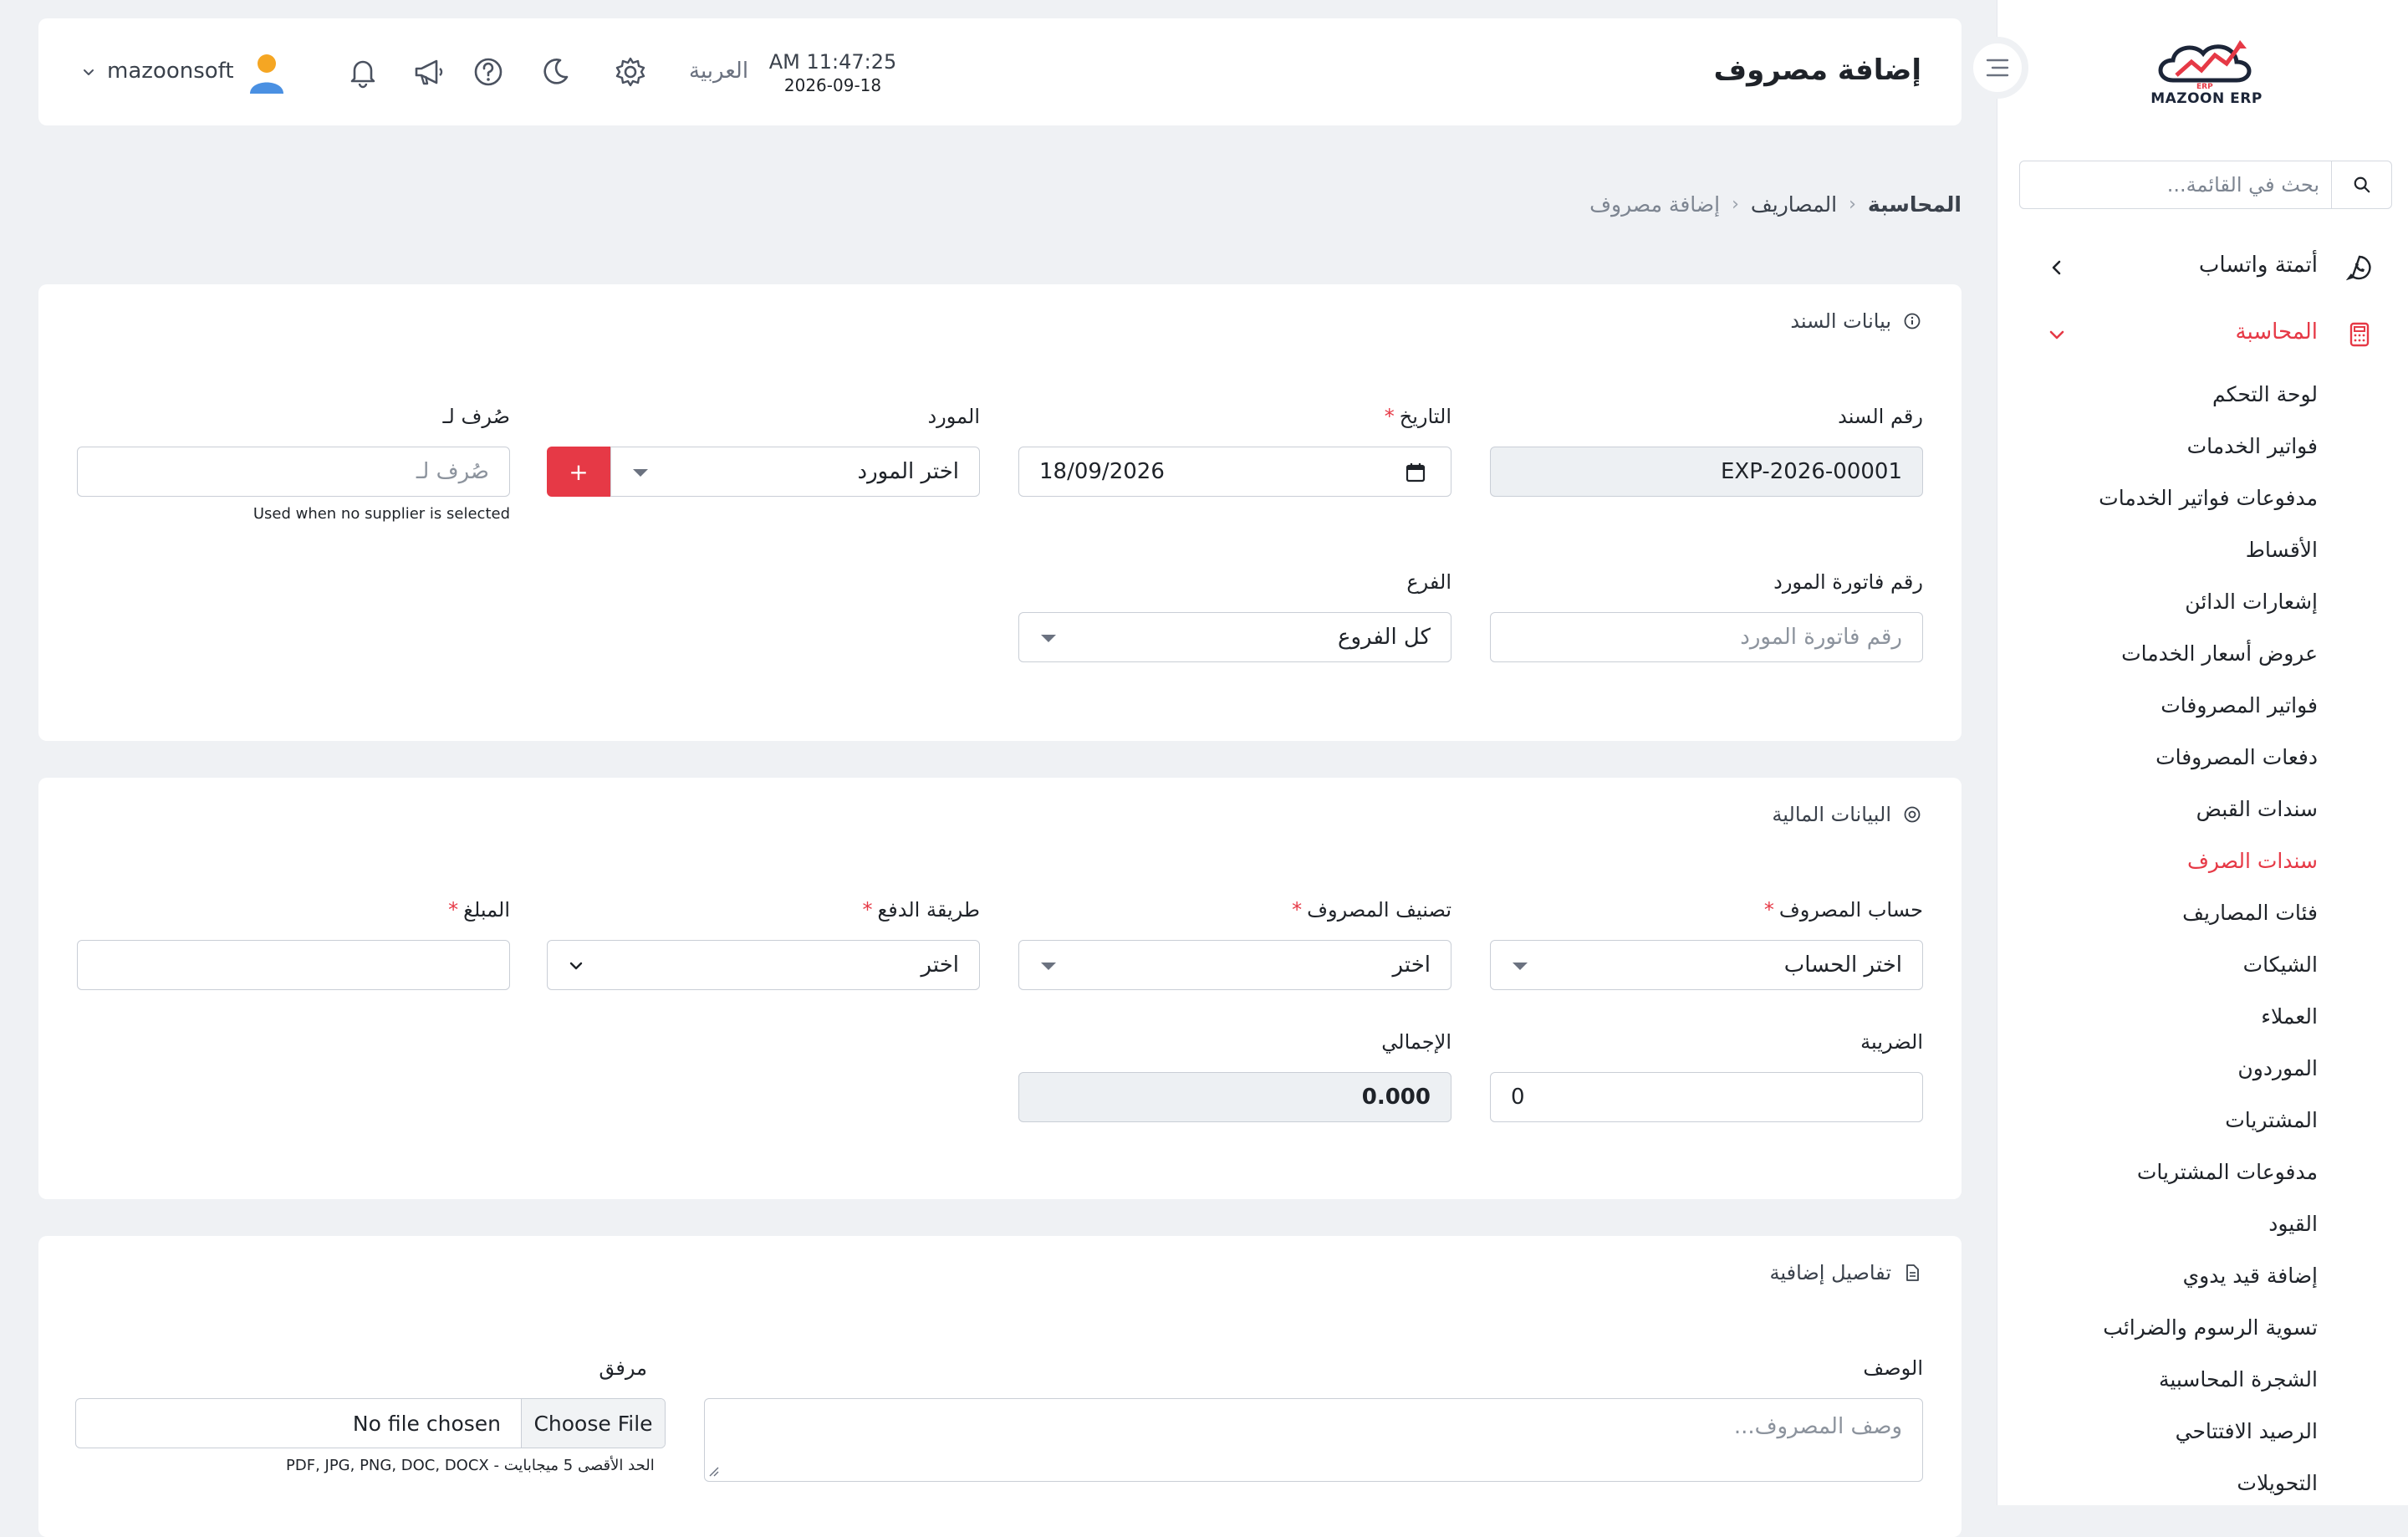 The width and height of the screenshot is (2408, 1537). Describe the element at coordinates (833, 85) in the screenshot. I see `clock-date: 2026-09-18` at that location.